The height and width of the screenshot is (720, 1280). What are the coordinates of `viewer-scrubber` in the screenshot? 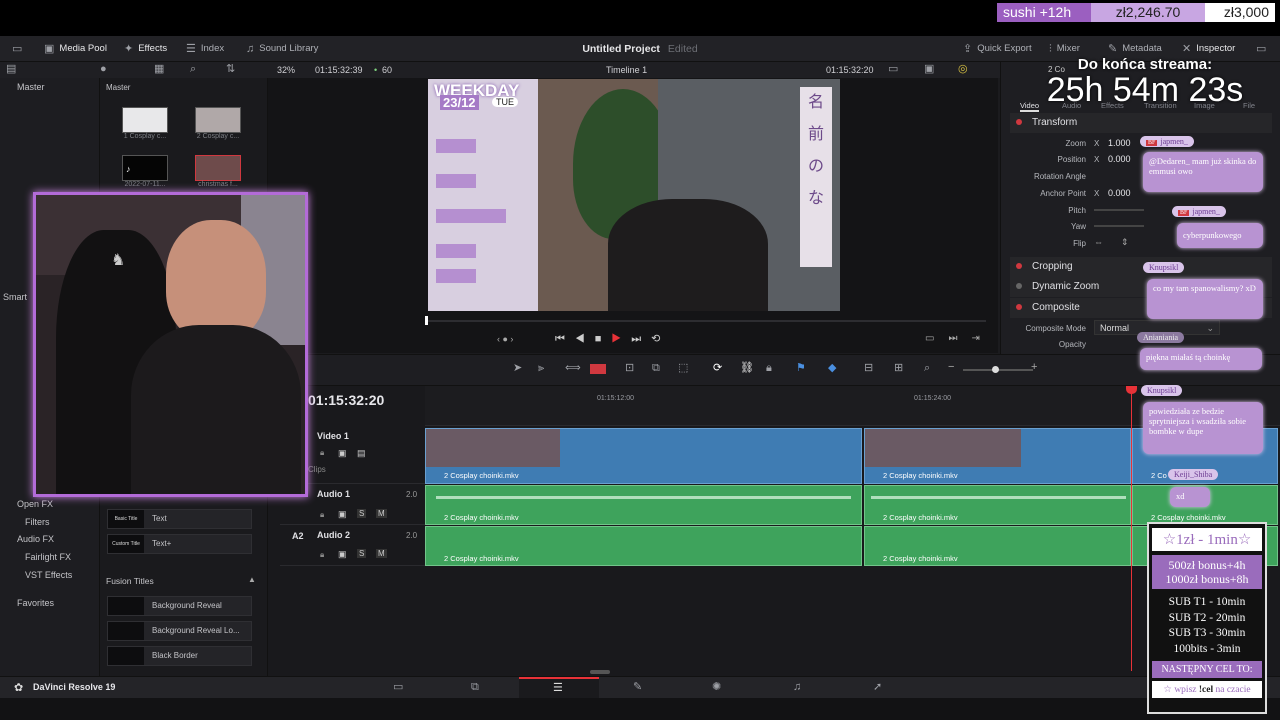 It's located at (707, 321).